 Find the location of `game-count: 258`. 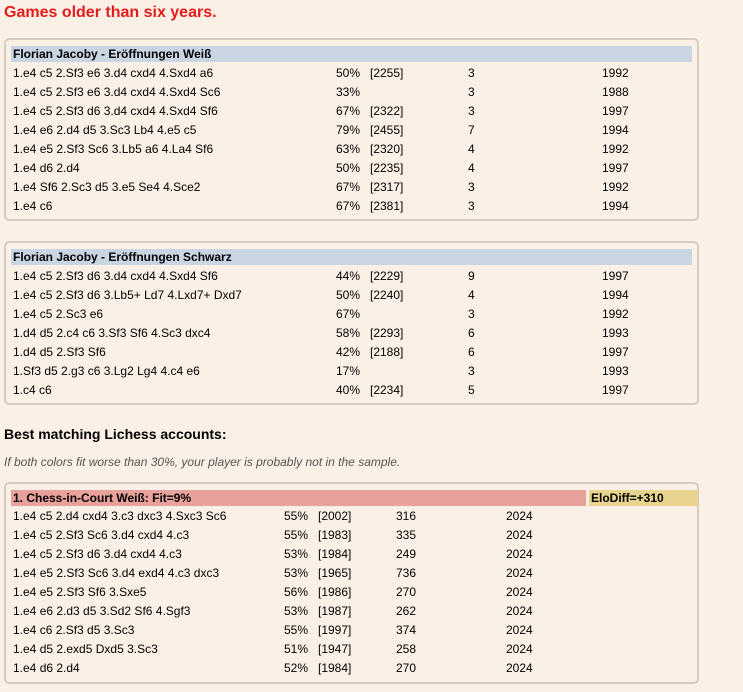

game-count: 258 is located at coordinates (406, 649).